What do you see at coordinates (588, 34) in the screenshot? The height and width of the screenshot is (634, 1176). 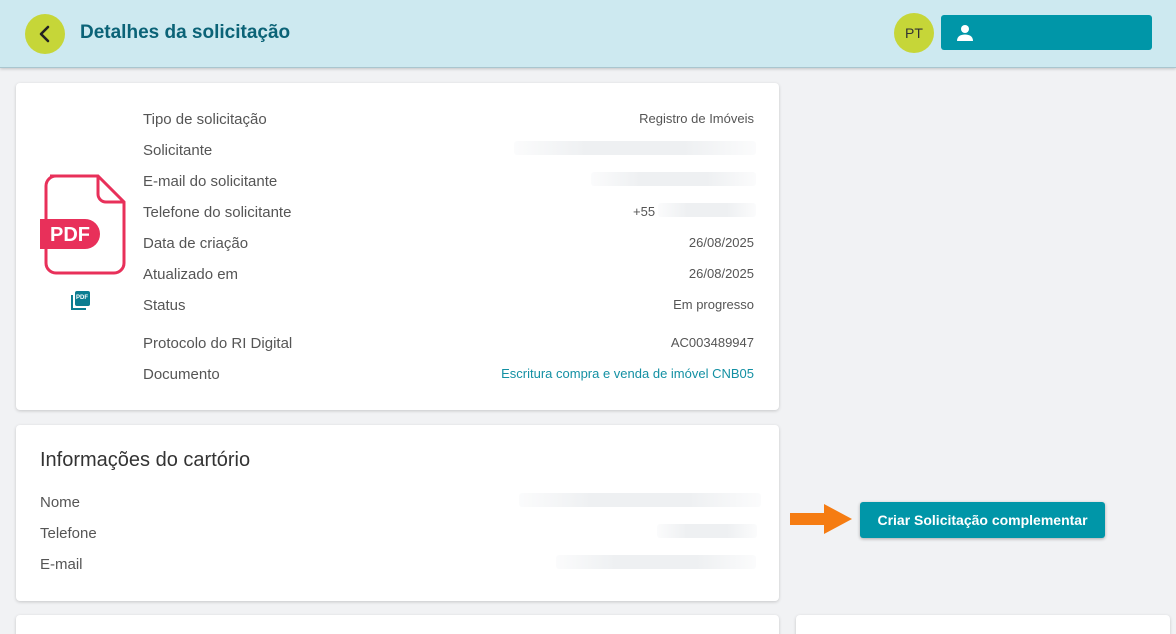 I see `top-bar: Detalhes da solicitação PT` at bounding box center [588, 34].